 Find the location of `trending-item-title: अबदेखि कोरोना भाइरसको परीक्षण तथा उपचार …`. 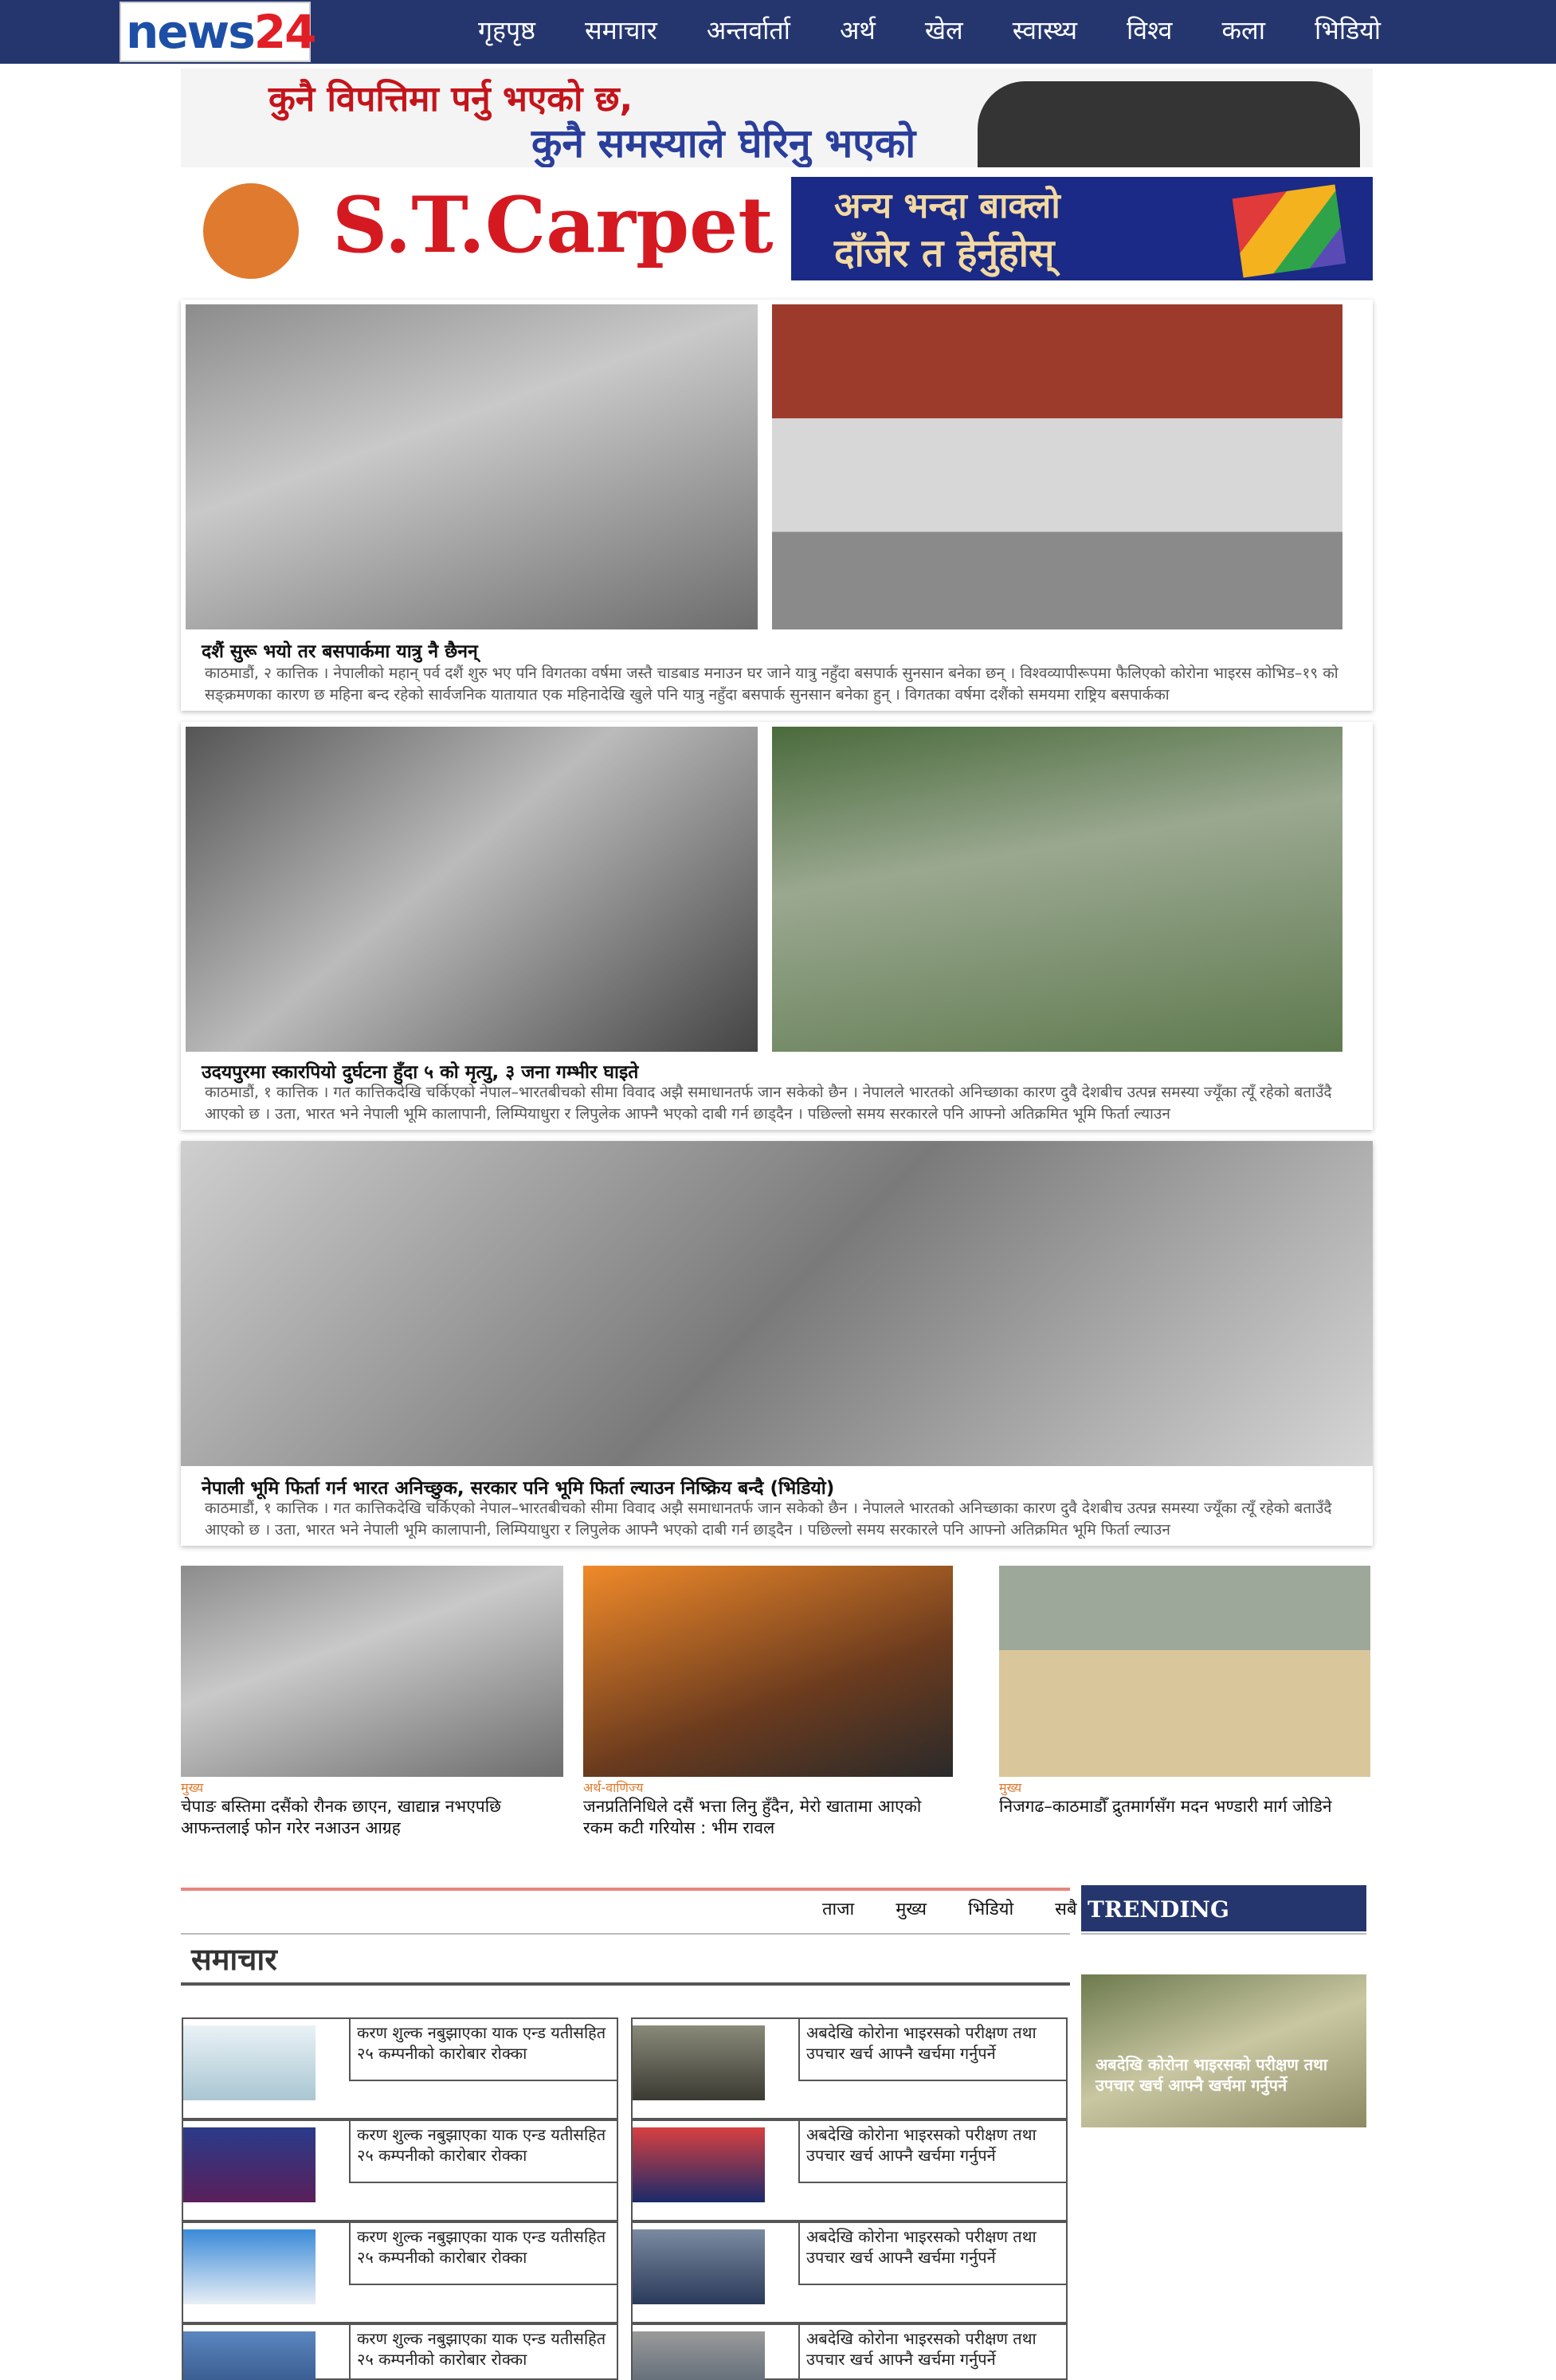

trending-item-title: अबदेखि कोरोना भाइरसको परीक्षण तथा उपचार … is located at coordinates (1227, 2075).